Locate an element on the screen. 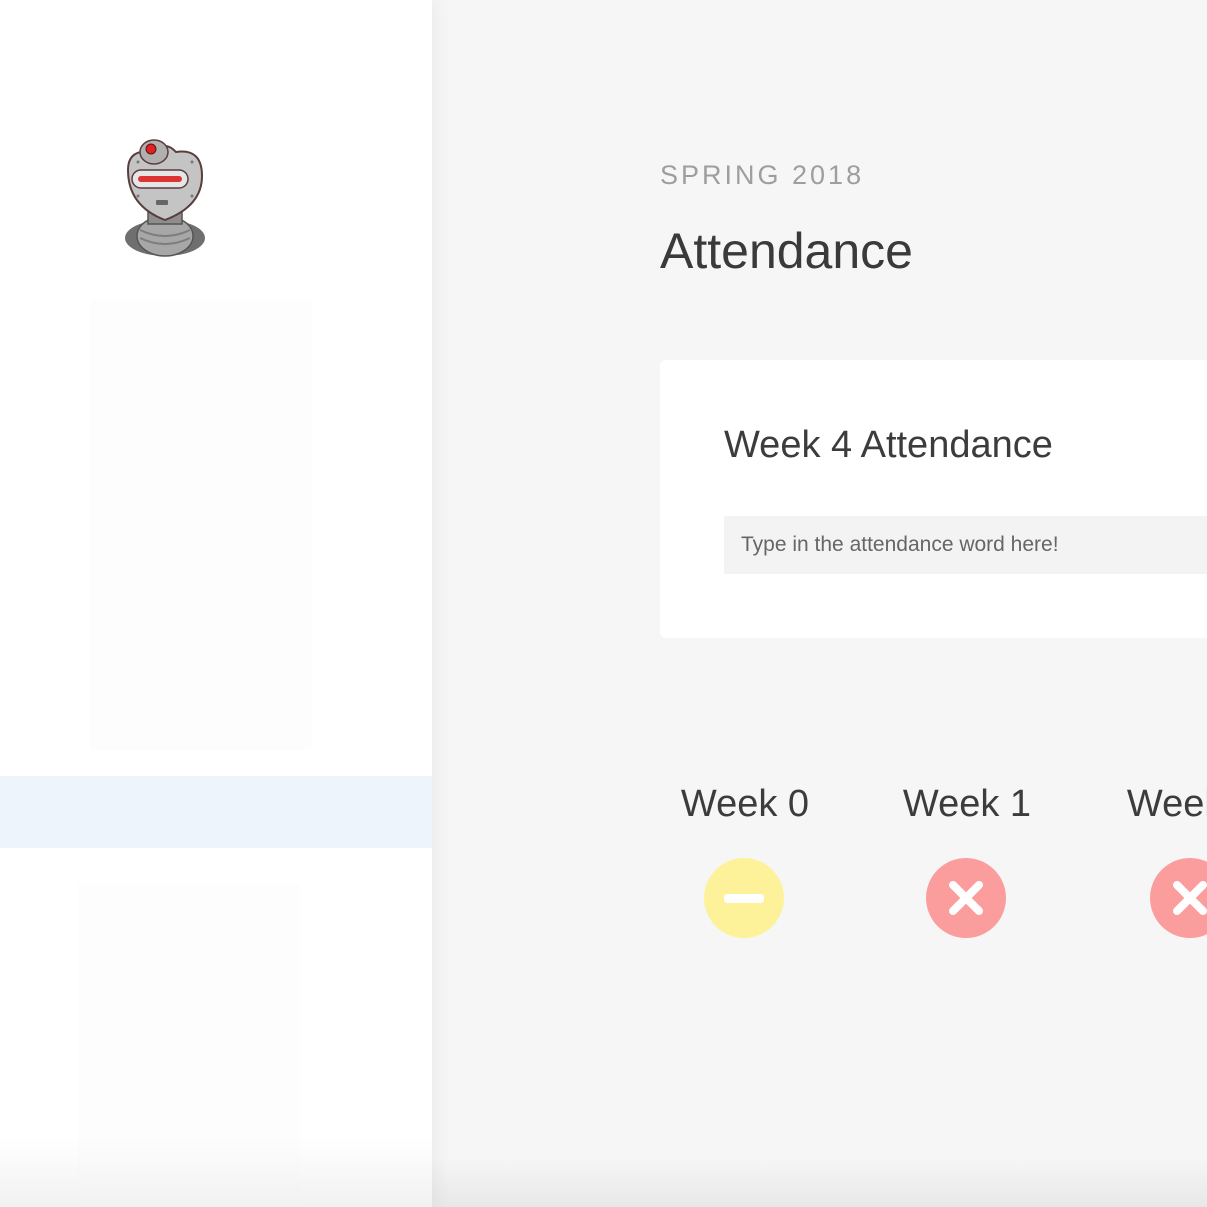 This screenshot has width=1207, height=1207. week-label: Week 0 is located at coordinates (745, 804).